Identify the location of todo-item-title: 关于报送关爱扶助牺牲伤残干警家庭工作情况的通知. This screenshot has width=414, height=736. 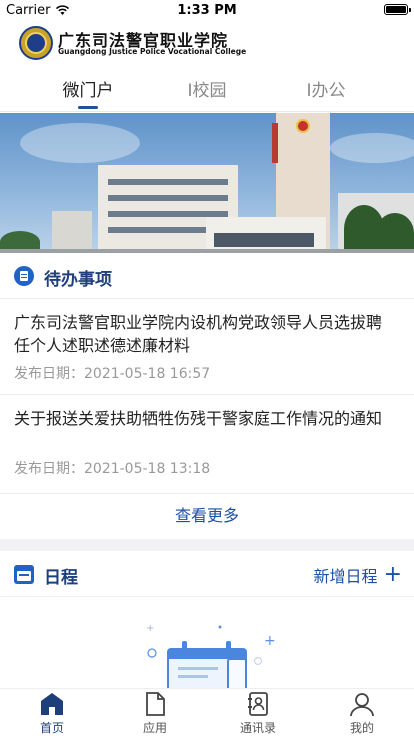
(198, 418).